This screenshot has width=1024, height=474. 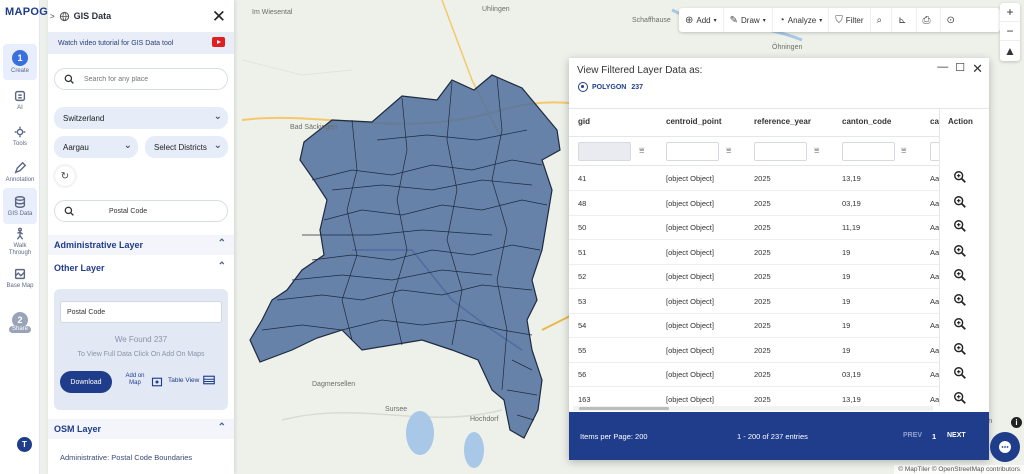 What do you see at coordinates (1010, 50) in the screenshot?
I see `compass-button: ▲` at bounding box center [1010, 50].